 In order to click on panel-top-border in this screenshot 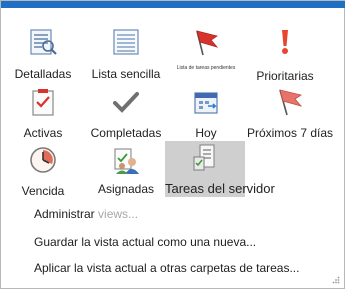, I will do `click(173, 4)`.